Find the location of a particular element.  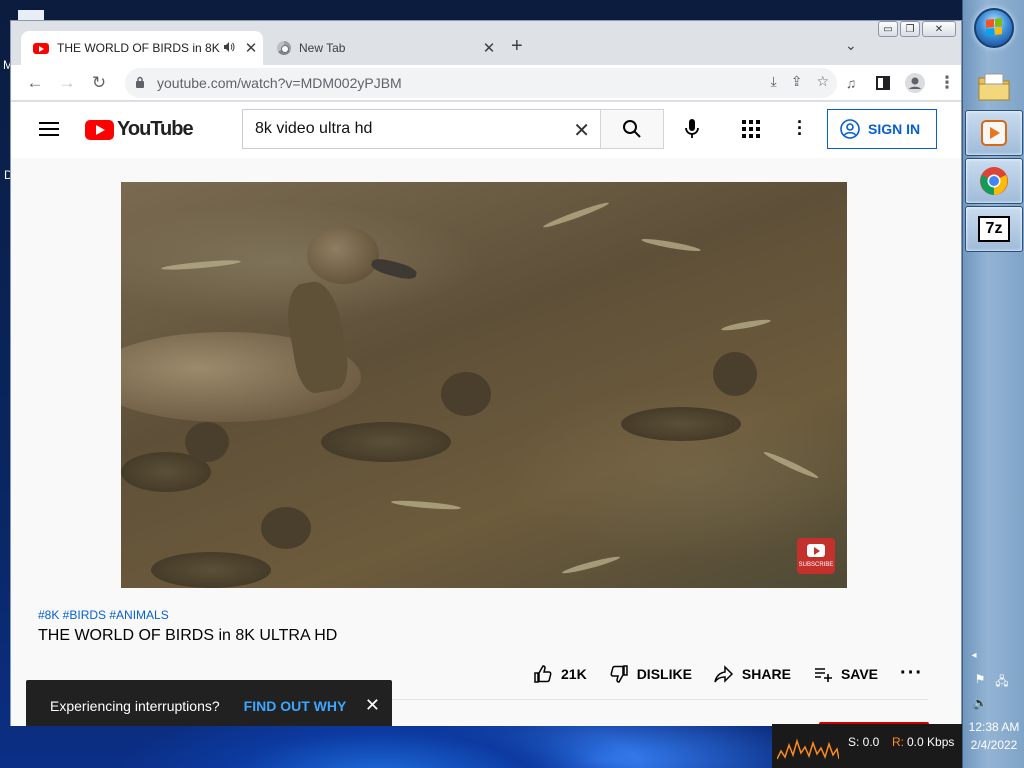

media-player-taskbar-button is located at coordinates (994, 133).